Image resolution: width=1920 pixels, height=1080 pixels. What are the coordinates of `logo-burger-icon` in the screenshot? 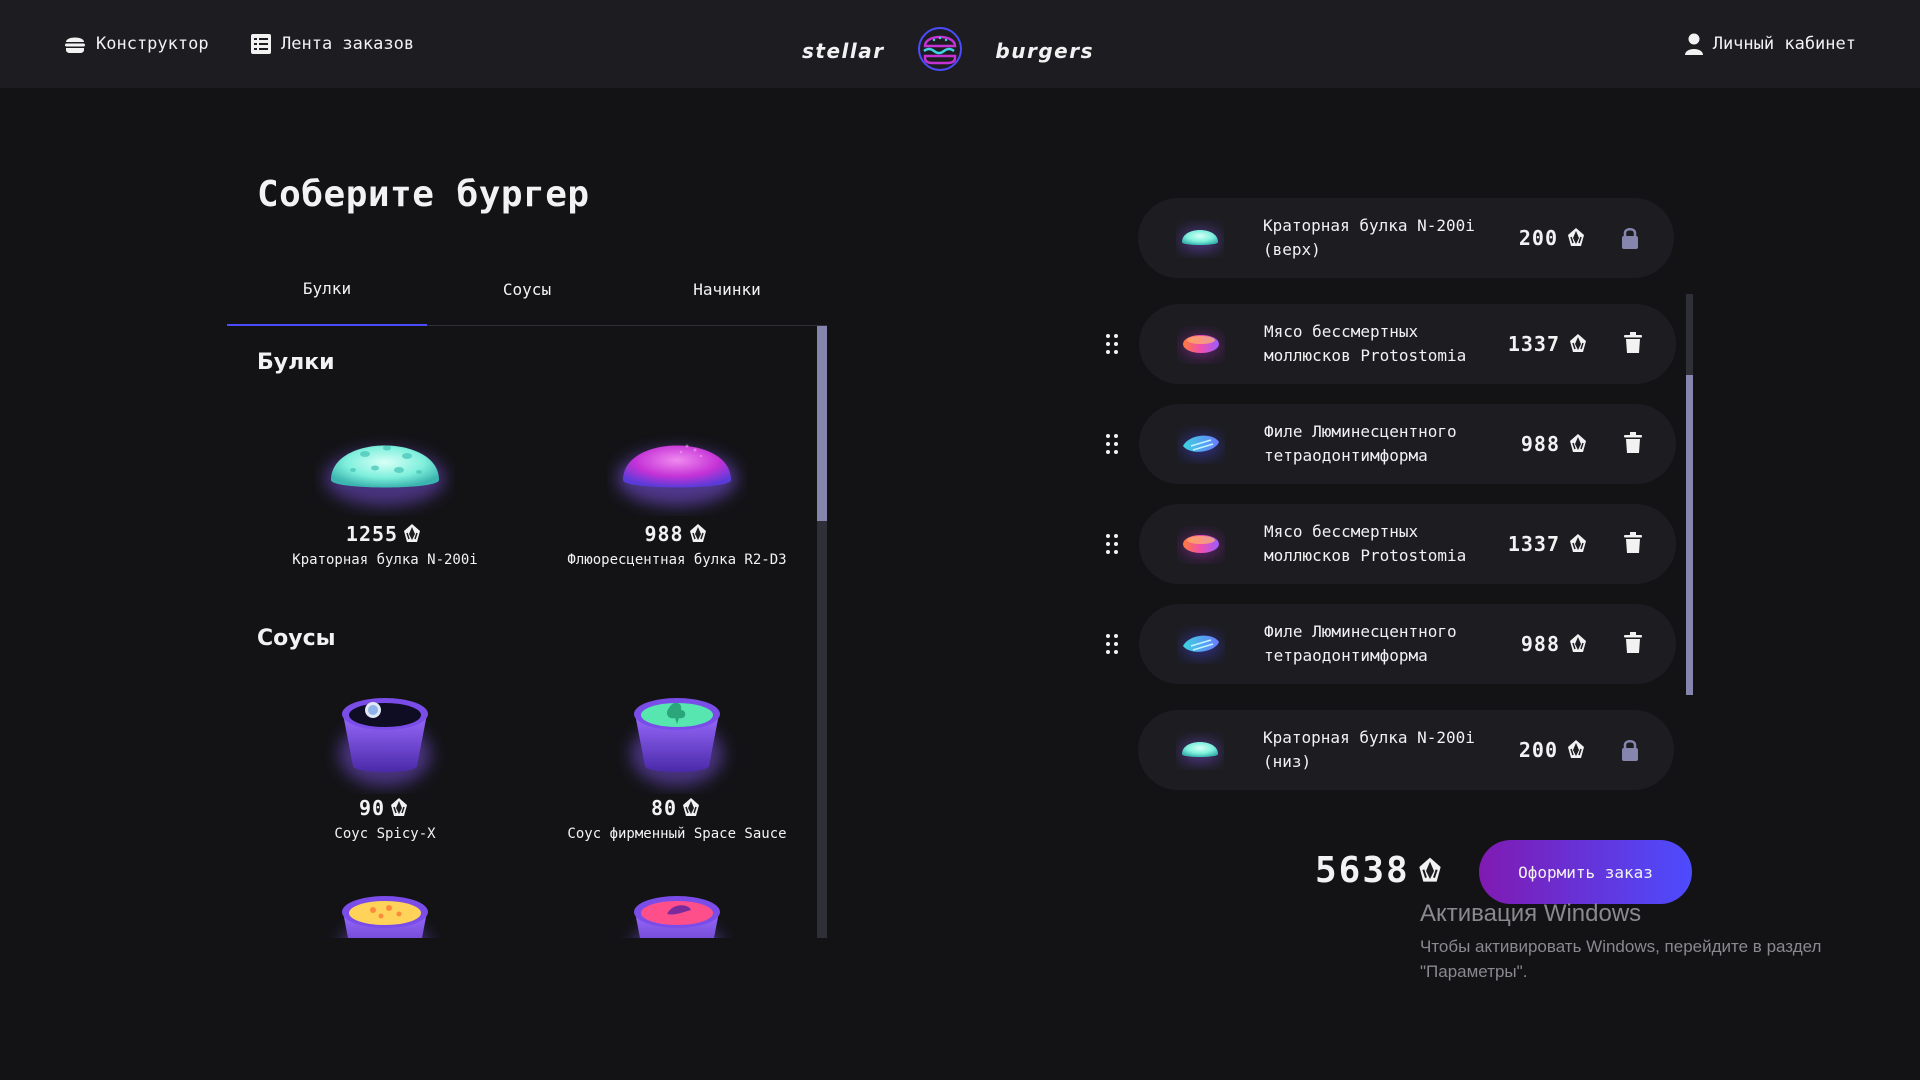 It's located at (940, 51).